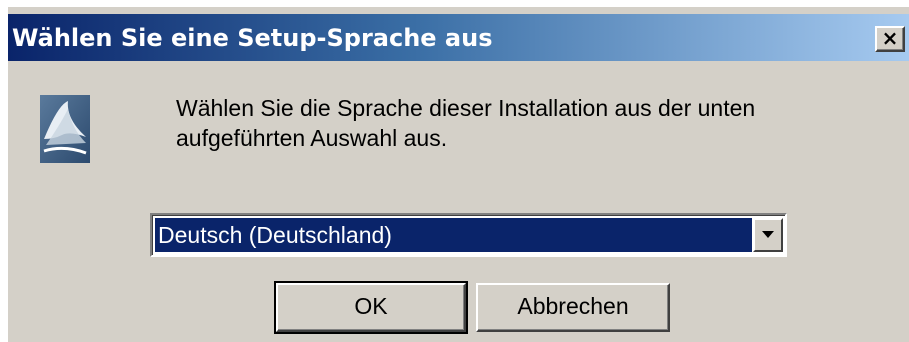  What do you see at coordinates (453, 235) in the screenshot?
I see `language-select-value: Deutsch (Deutschland)` at bounding box center [453, 235].